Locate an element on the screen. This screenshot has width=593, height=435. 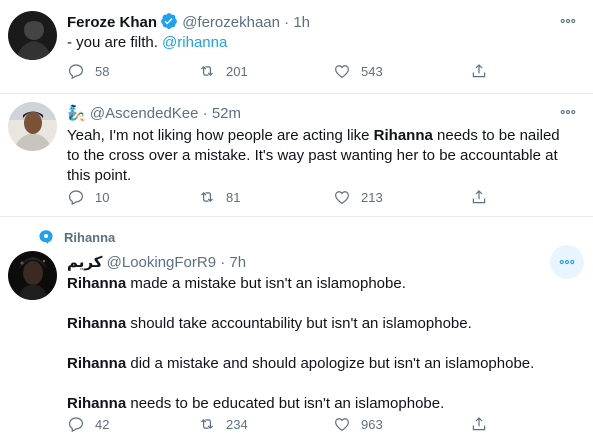
like-button: 963 is located at coordinates (358, 424).